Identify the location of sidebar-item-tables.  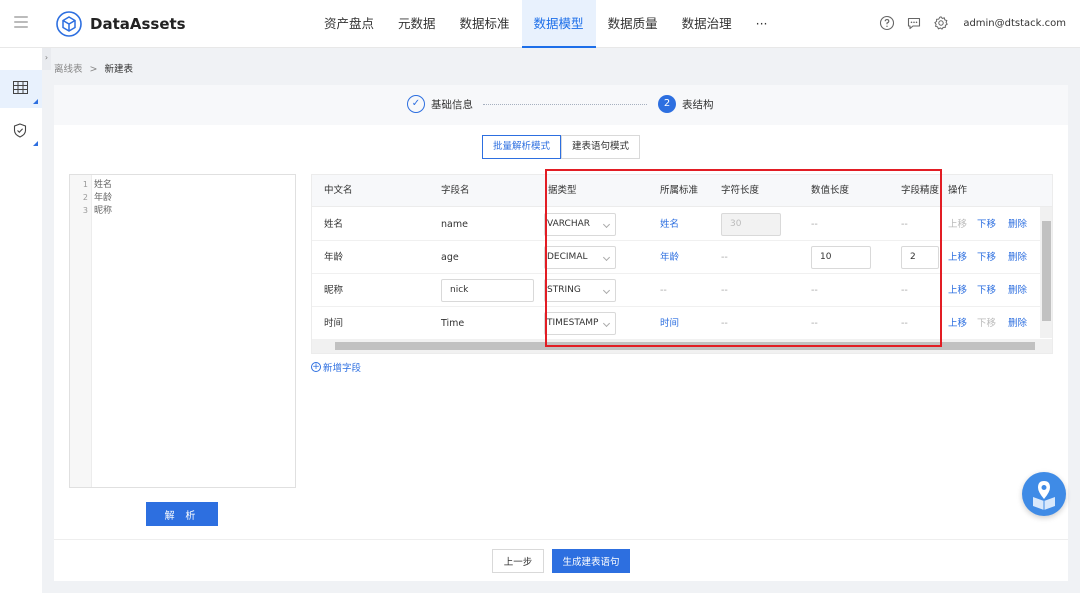
(21, 89).